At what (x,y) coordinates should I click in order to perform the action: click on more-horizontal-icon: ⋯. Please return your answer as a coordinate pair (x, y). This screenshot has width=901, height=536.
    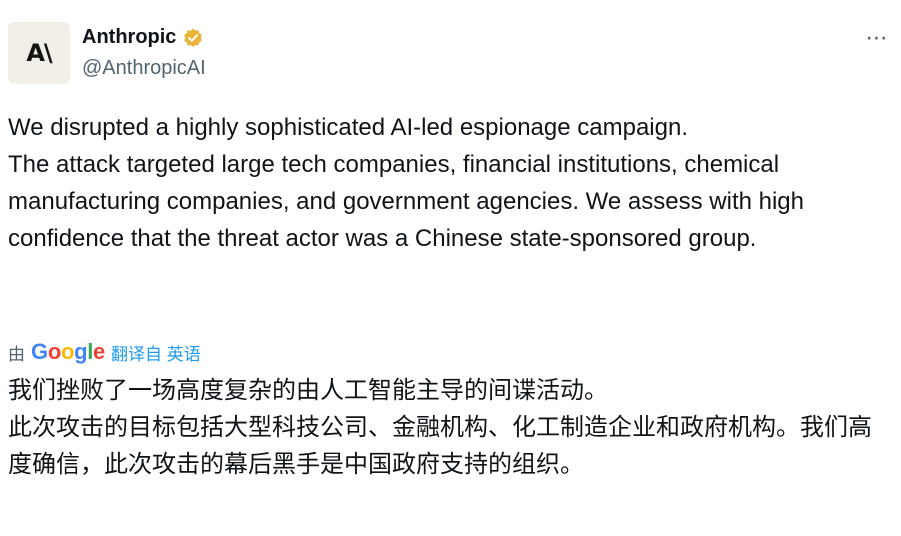
    Looking at the image, I should click on (877, 37).